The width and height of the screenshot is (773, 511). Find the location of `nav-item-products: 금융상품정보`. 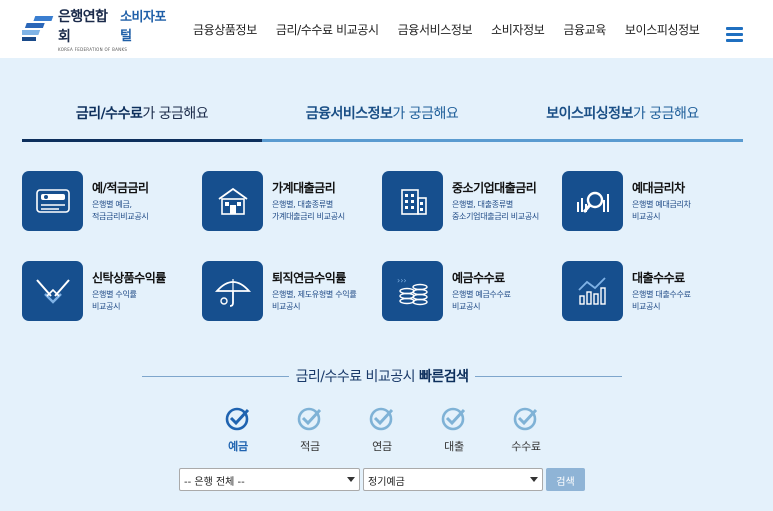

nav-item-products: 금융상품정보 is located at coordinates (225, 29).